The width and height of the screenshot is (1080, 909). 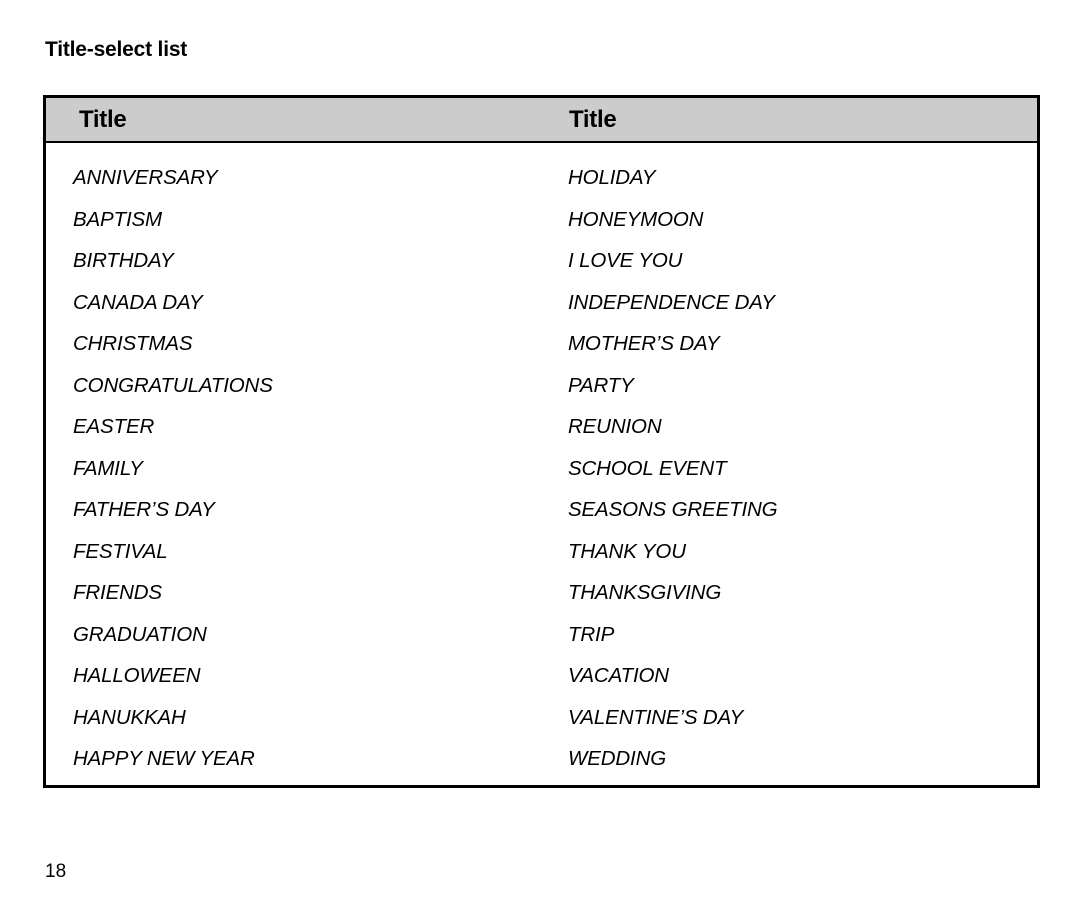 I want to click on list-item: ANNIVERSARY, so click(x=173, y=178).